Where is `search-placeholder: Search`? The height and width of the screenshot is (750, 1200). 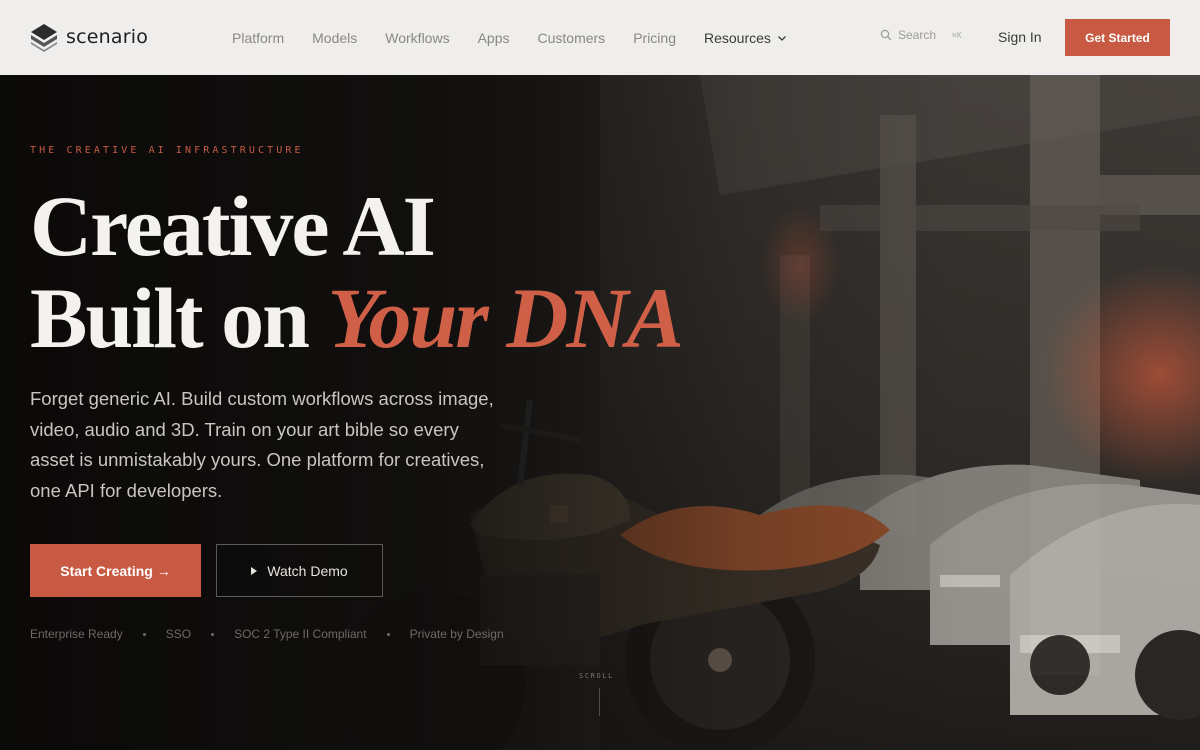
search-placeholder: Search is located at coordinates (917, 35).